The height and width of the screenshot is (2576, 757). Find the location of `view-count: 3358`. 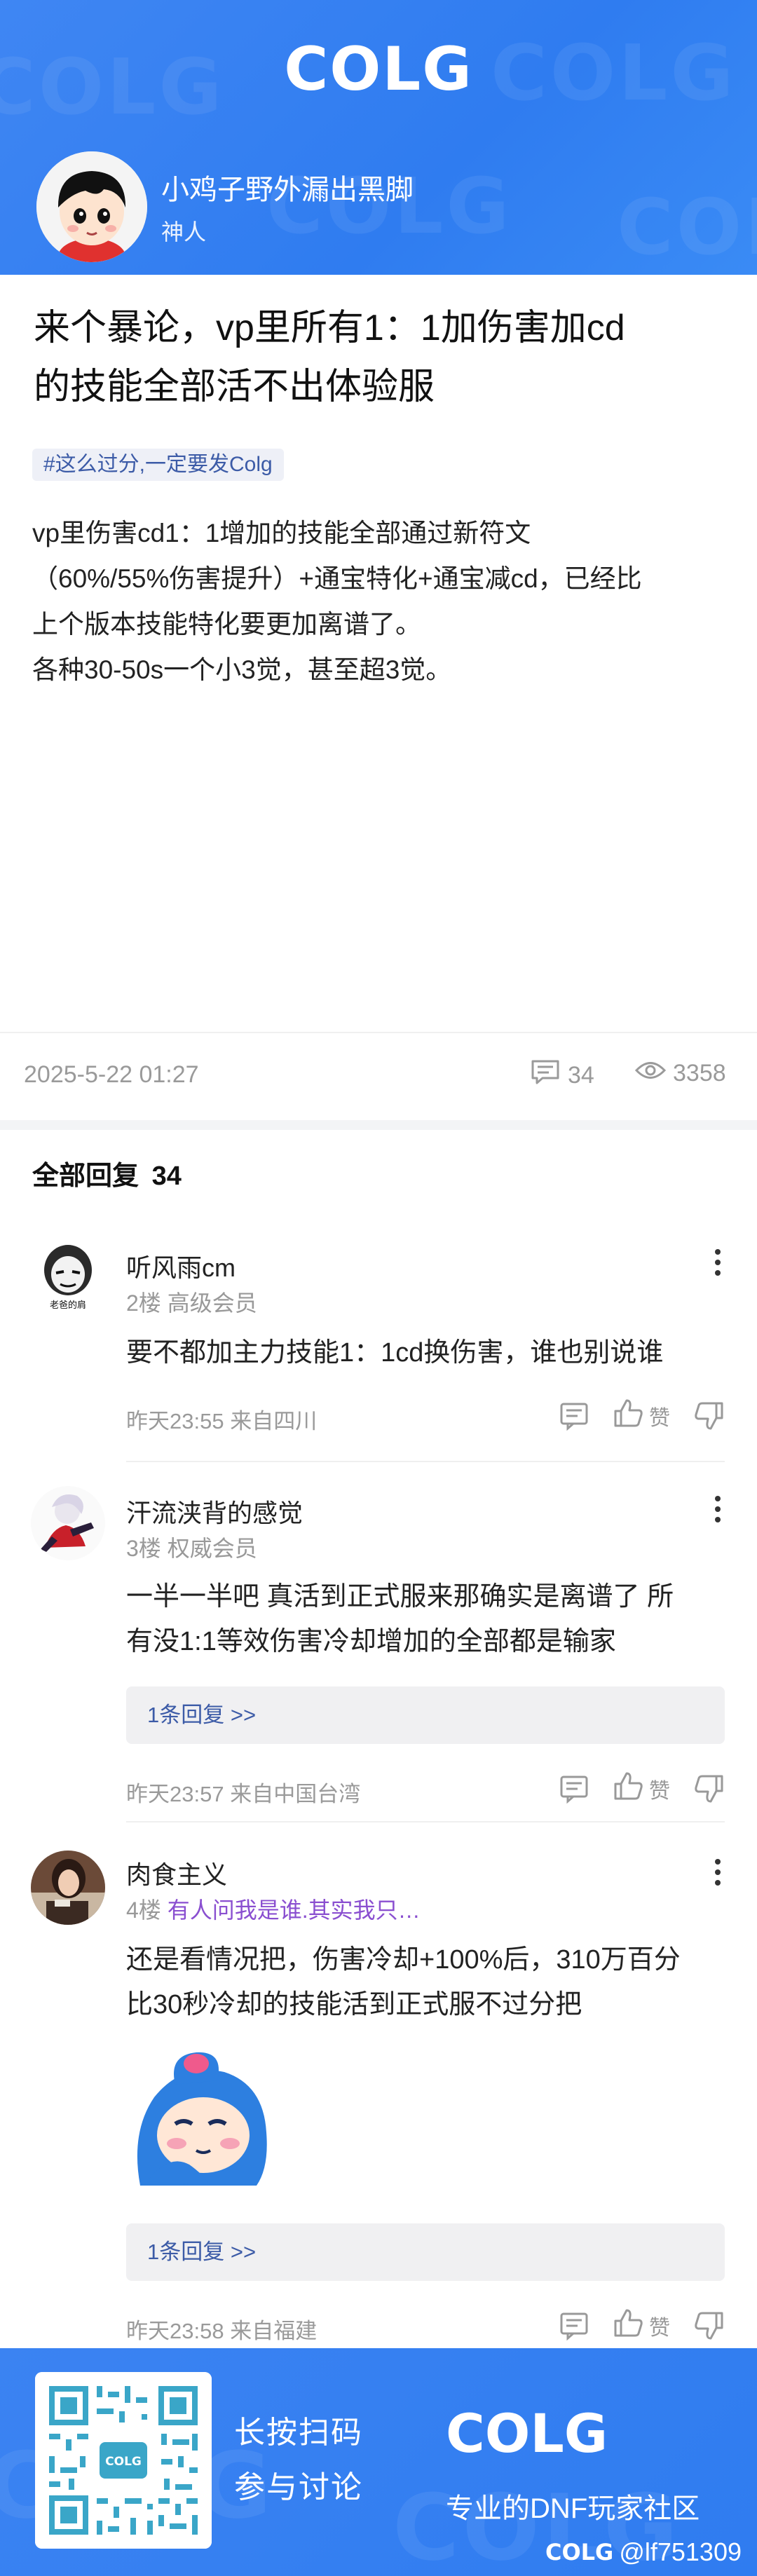

view-count: 3358 is located at coordinates (680, 1073).